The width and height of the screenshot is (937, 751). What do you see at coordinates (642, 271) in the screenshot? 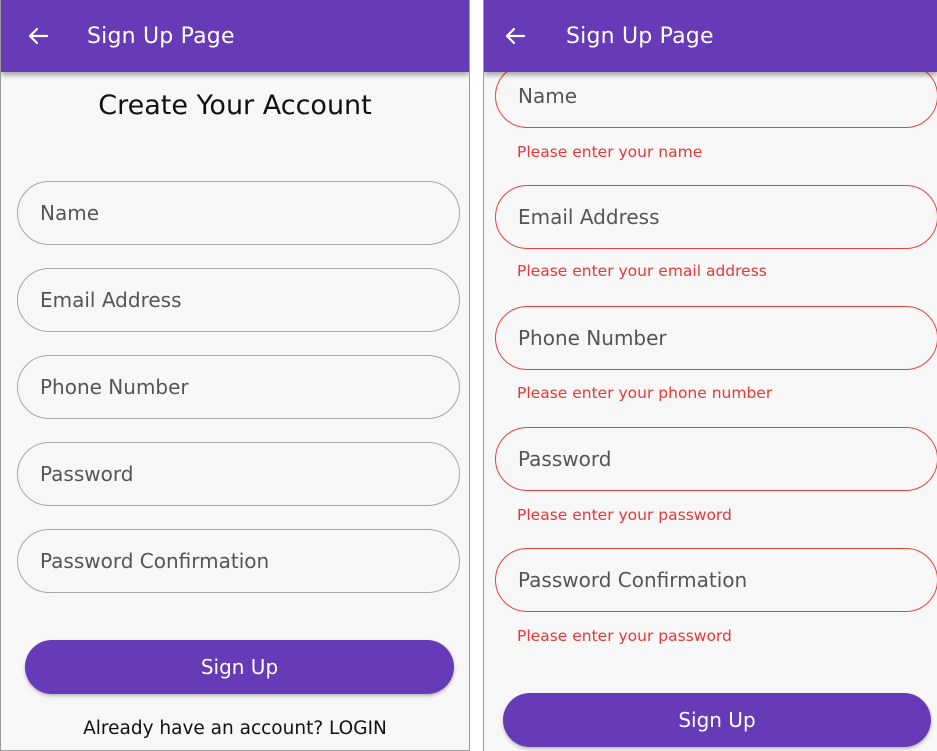
I see `email-error: Please enter your email address` at bounding box center [642, 271].